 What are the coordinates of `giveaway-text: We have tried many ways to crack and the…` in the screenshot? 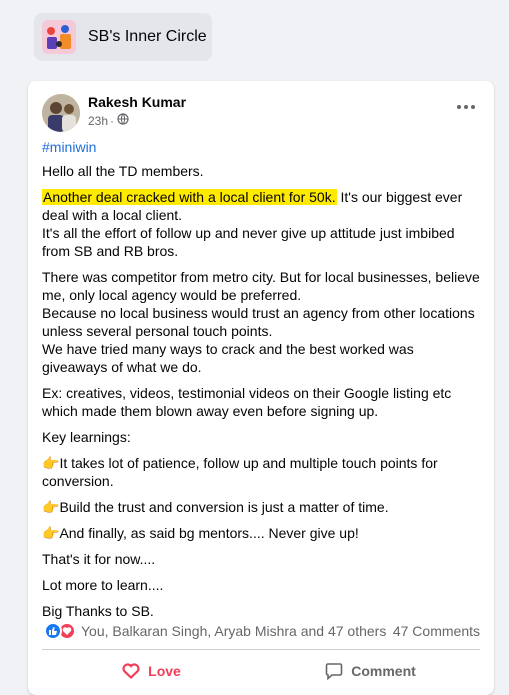 It's located at (228, 358).